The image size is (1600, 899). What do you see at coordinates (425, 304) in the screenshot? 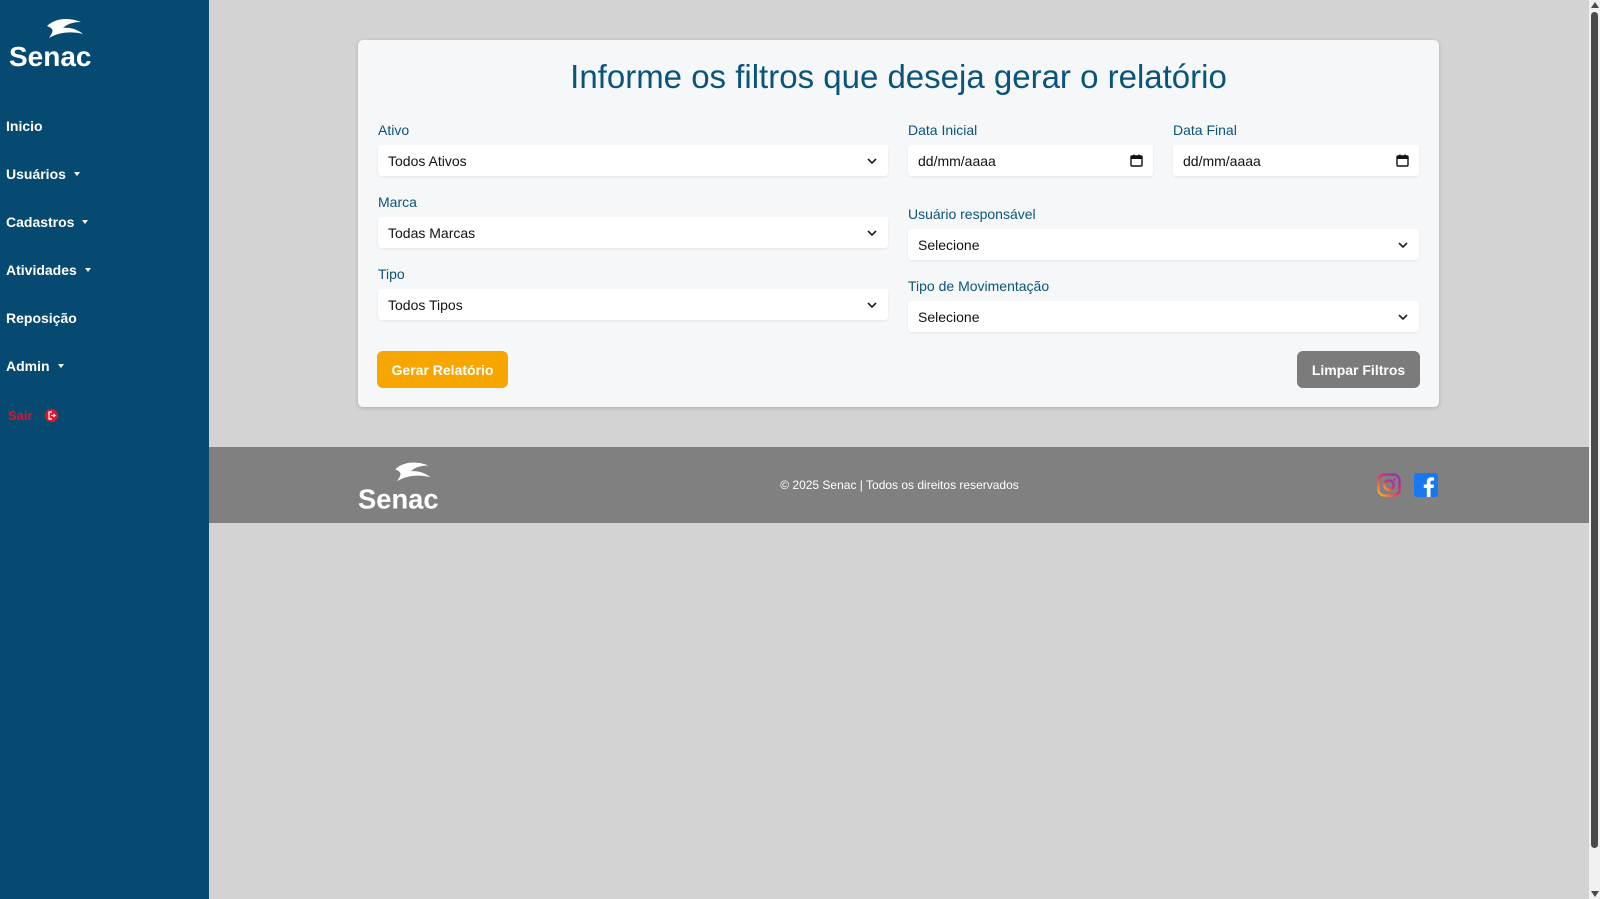
I see `tipo-value: Todos Tipos` at bounding box center [425, 304].